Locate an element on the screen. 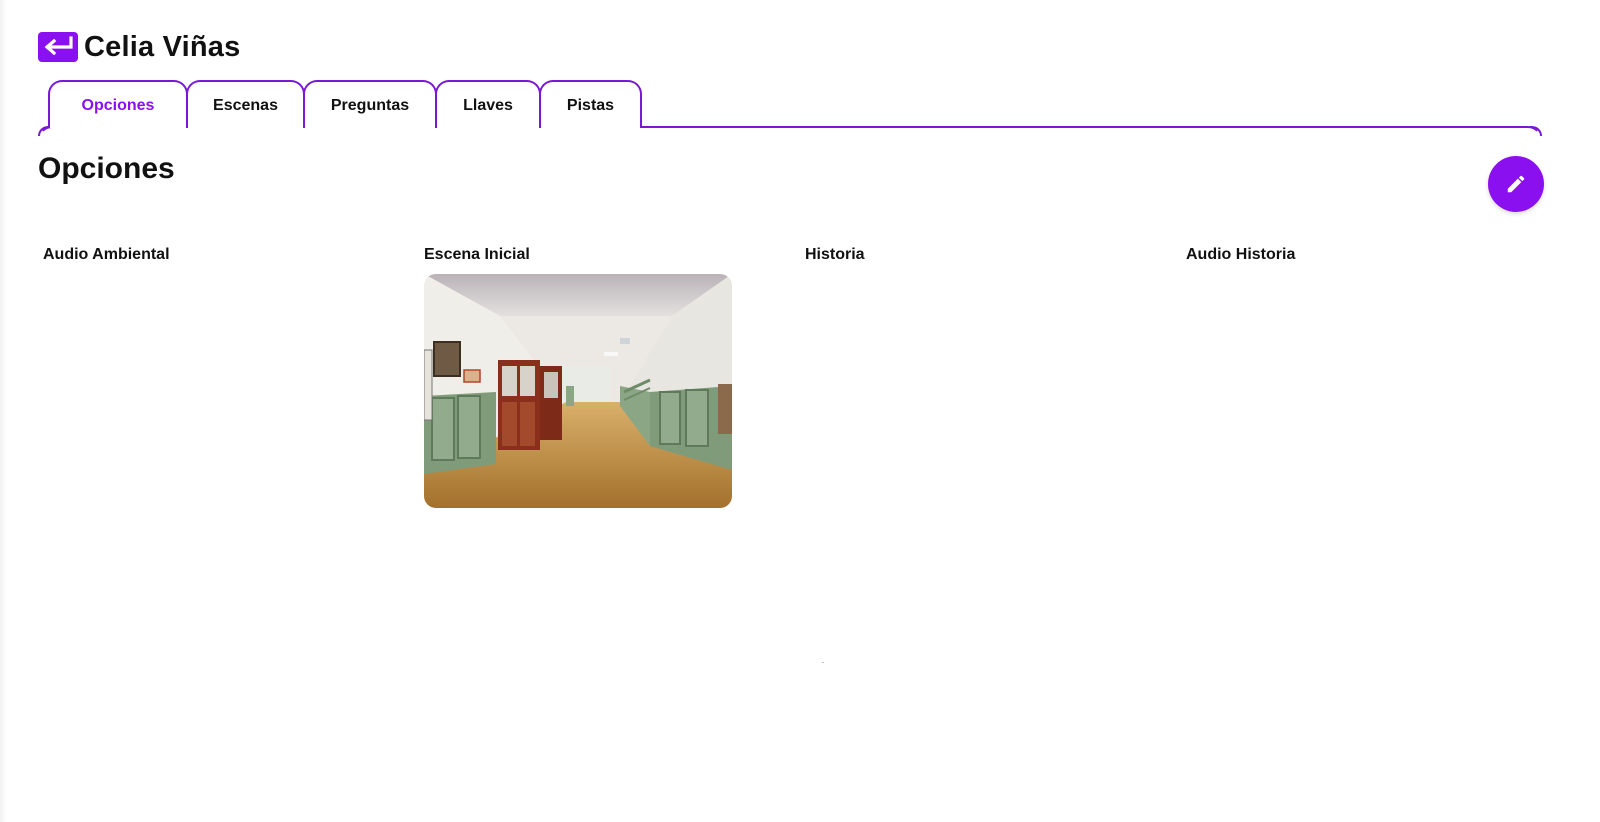  pencil-icon is located at coordinates (1516, 184).